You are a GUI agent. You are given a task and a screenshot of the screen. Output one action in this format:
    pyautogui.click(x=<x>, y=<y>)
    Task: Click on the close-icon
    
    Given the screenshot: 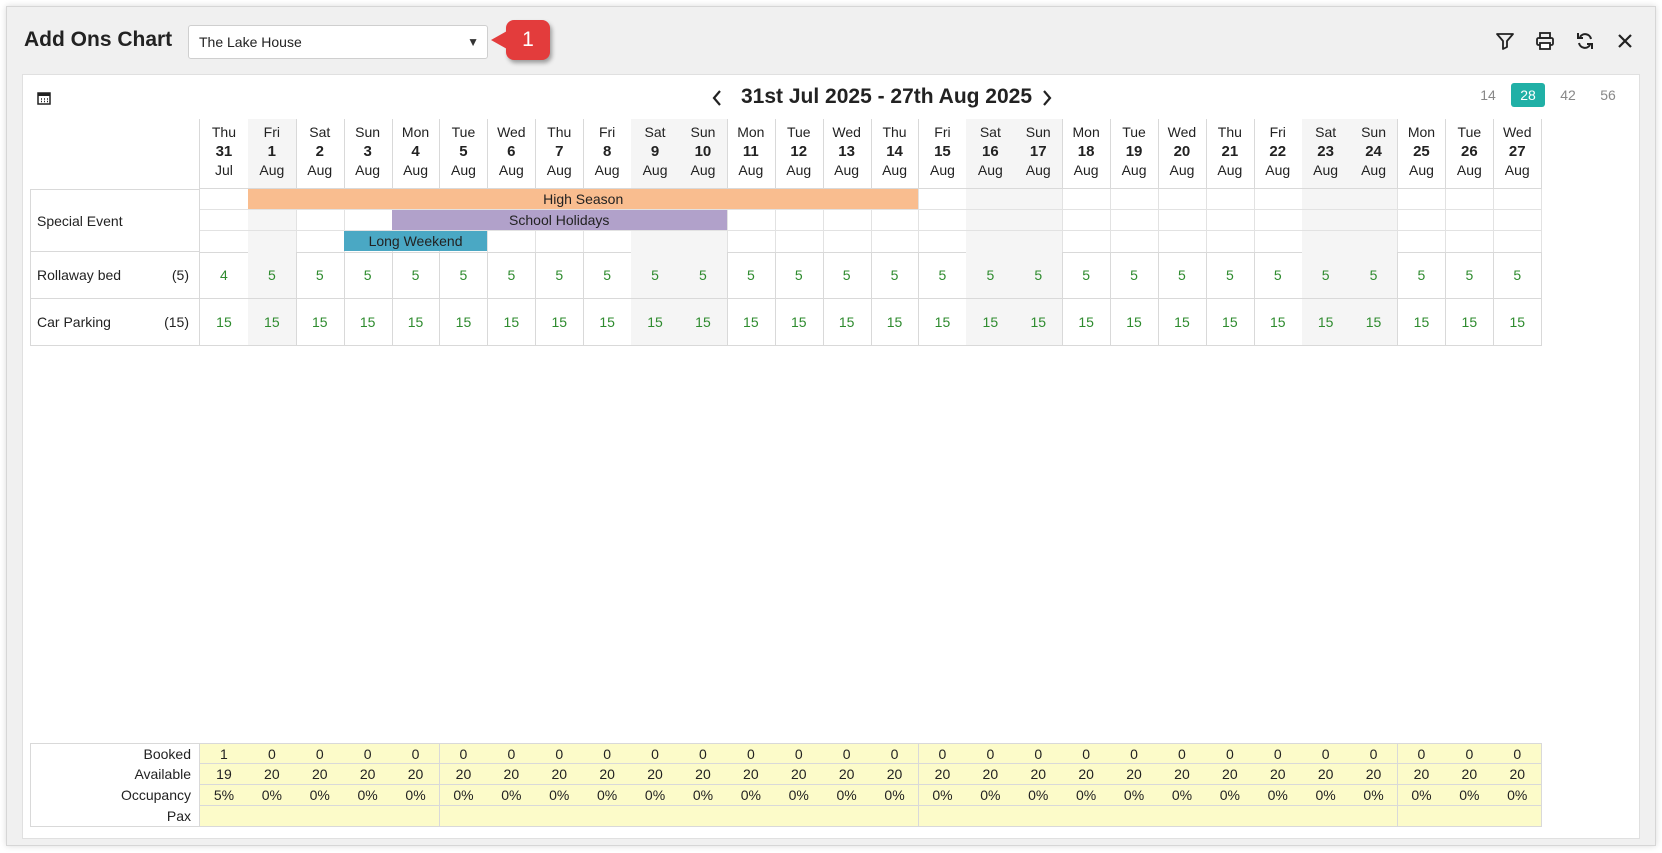 What is the action you would take?
    pyautogui.click(x=1625, y=41)
    